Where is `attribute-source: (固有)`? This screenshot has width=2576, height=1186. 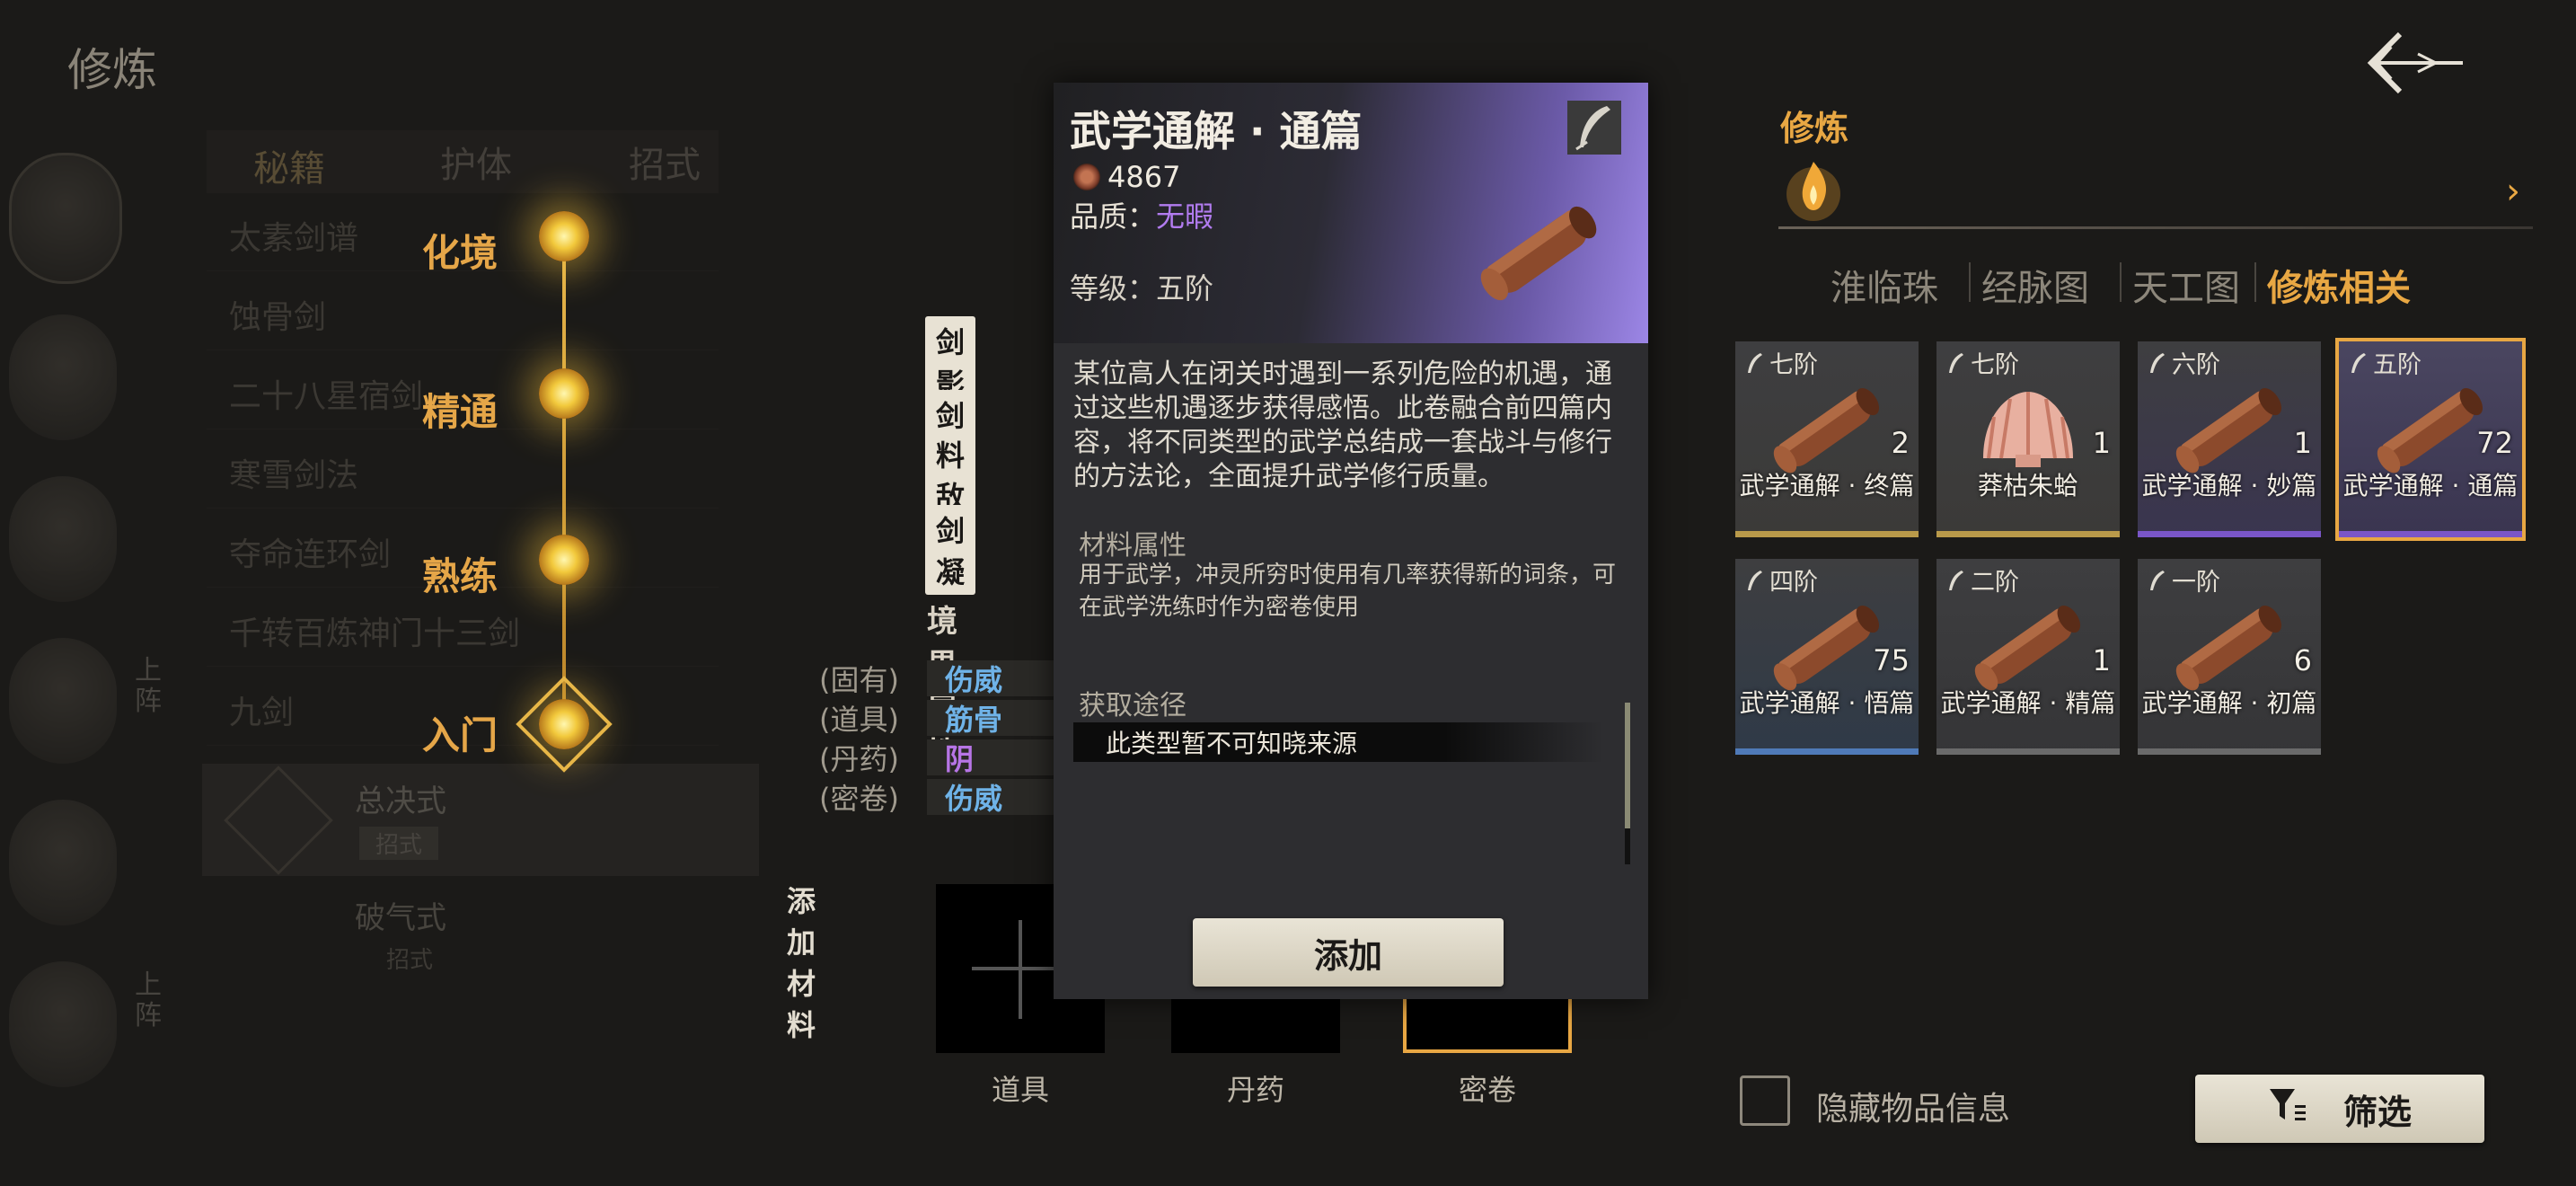
attribute-source: (固有) is located at coordinates (859, 680).